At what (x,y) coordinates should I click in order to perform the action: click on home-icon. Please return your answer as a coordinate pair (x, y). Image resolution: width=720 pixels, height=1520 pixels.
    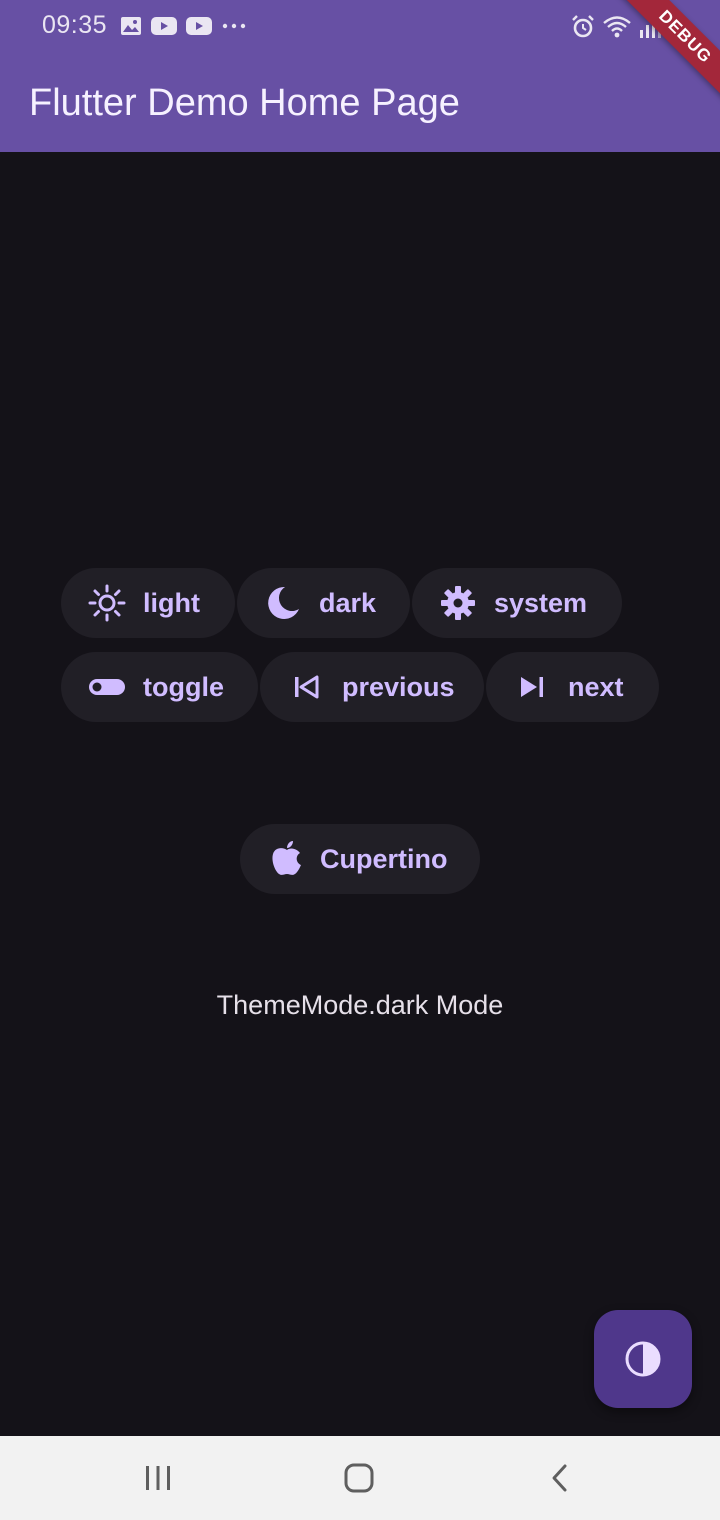
    Looking at the image, I should click on (359, 1478).